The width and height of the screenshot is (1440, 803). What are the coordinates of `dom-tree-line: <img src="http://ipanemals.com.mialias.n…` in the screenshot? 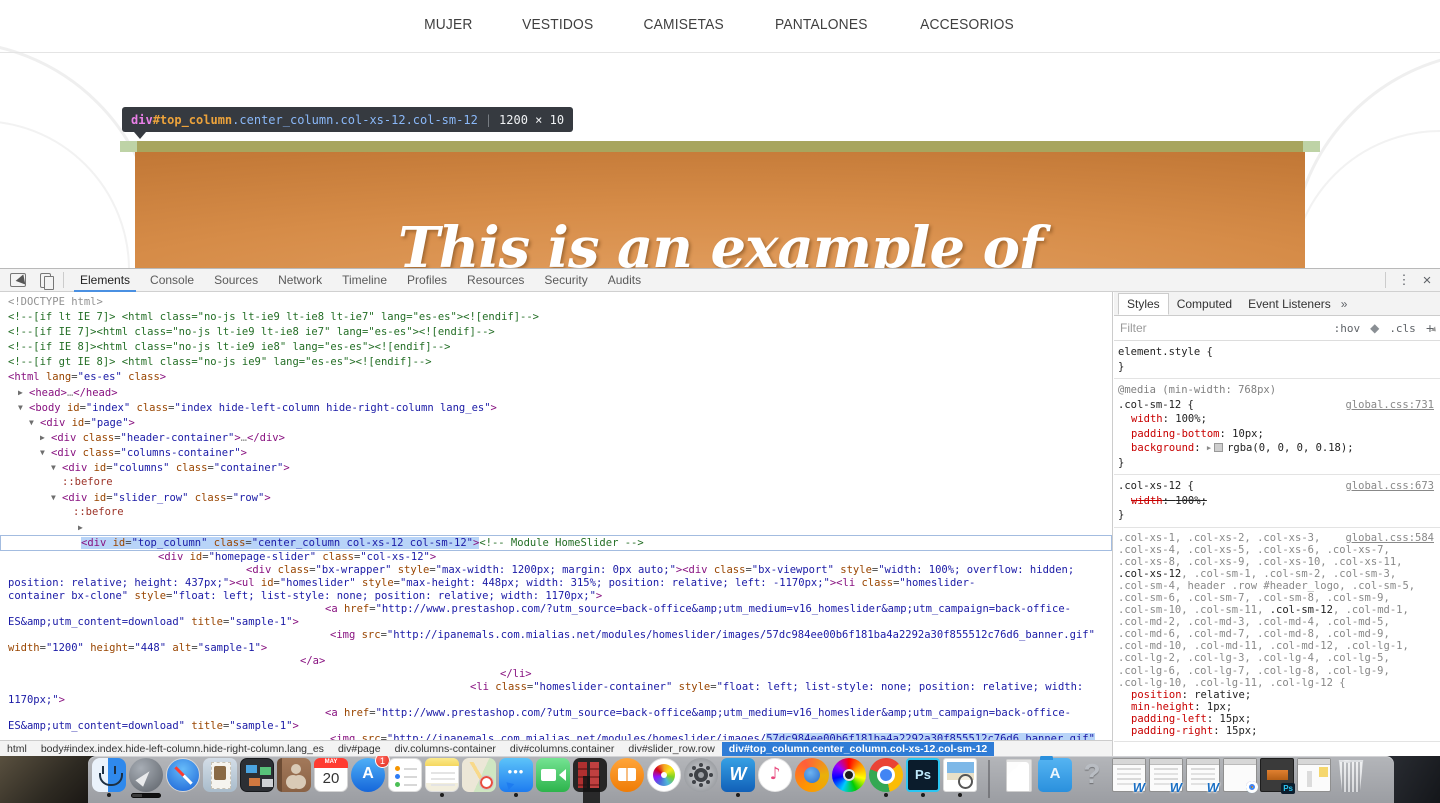 It's located at (556, 635).